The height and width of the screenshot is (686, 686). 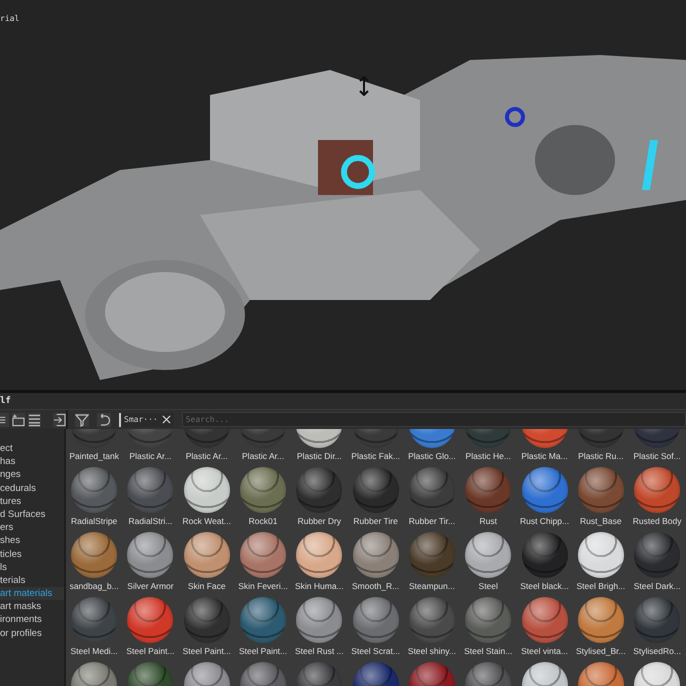 I want to click on sidebar-item: has, so click(x=32, y=461).